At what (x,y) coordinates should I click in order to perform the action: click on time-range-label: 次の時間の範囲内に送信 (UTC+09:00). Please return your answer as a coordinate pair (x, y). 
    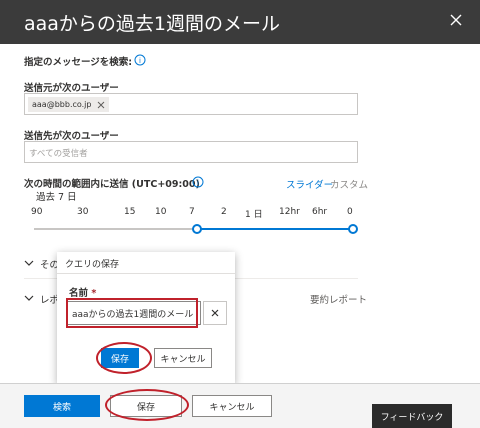
    Looking at the image, I should click on (112, 184).